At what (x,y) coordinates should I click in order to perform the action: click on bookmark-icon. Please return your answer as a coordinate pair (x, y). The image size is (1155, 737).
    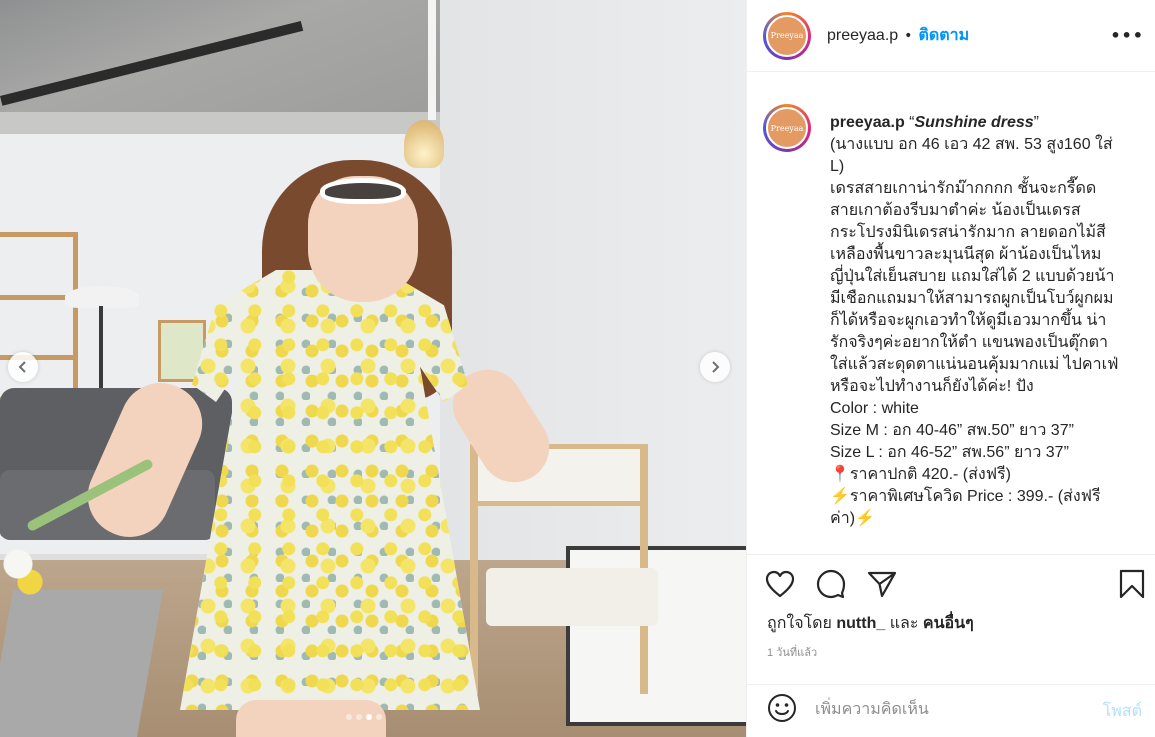
    Looking at the image, I should click on (1132, 586).